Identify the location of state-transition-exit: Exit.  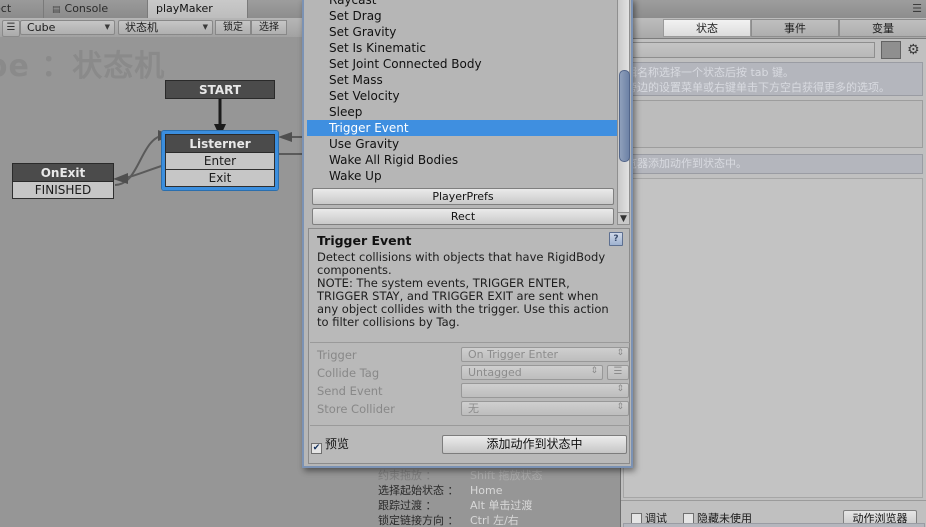
(220, 178).